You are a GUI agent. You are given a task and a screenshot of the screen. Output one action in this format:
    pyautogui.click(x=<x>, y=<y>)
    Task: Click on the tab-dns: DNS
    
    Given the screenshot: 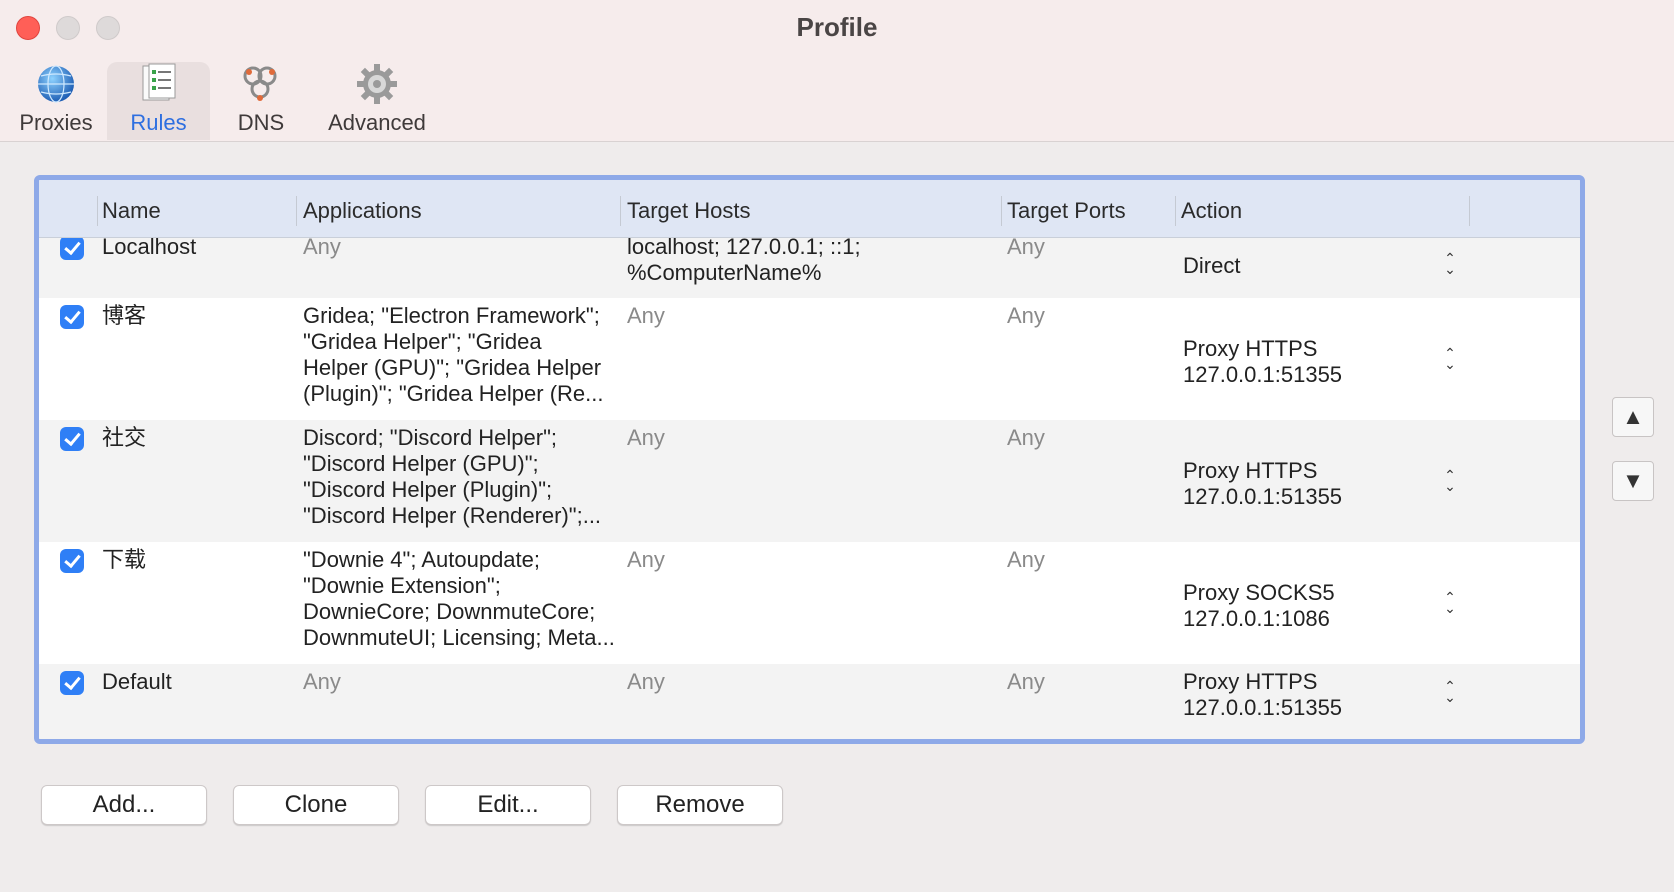 What is the action you would take?
    pyautogui.click(x=261, y=101)
    